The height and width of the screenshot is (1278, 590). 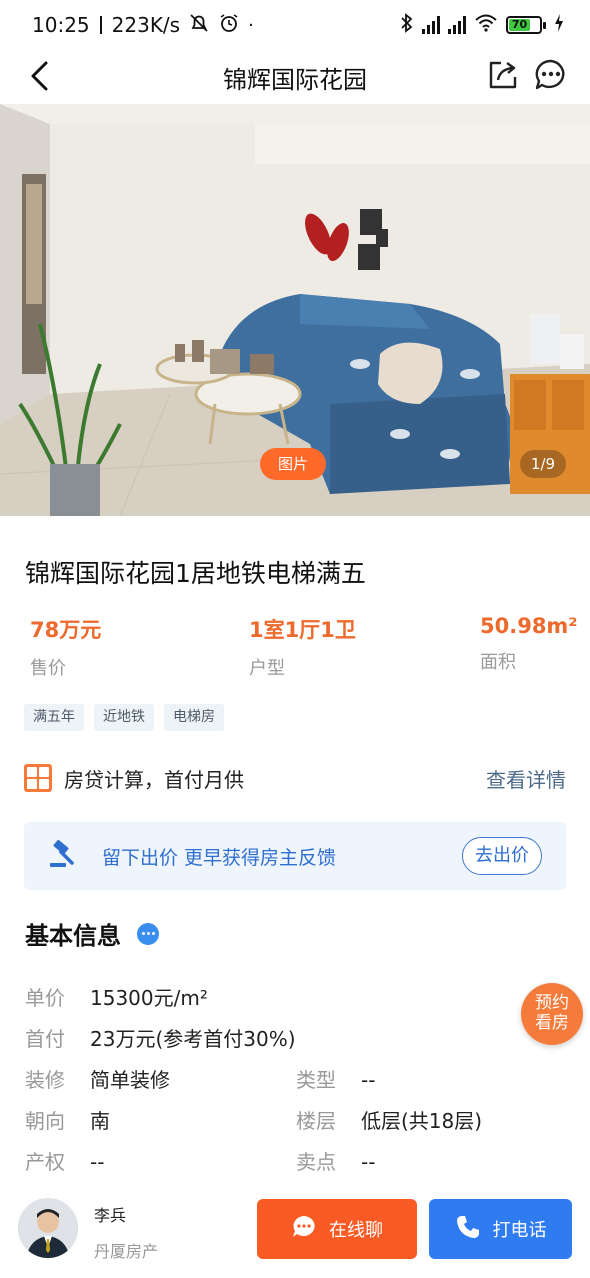 What do you see at coordinates (559, 25) in the screenshot?
I see `charging-icon` at bounding box center [559, 25].